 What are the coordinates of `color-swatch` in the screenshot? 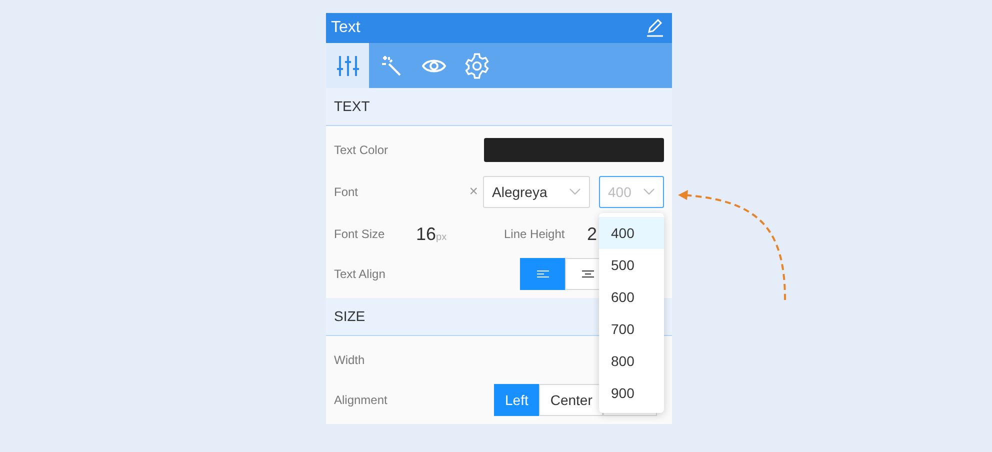 It's located at (574, 150).